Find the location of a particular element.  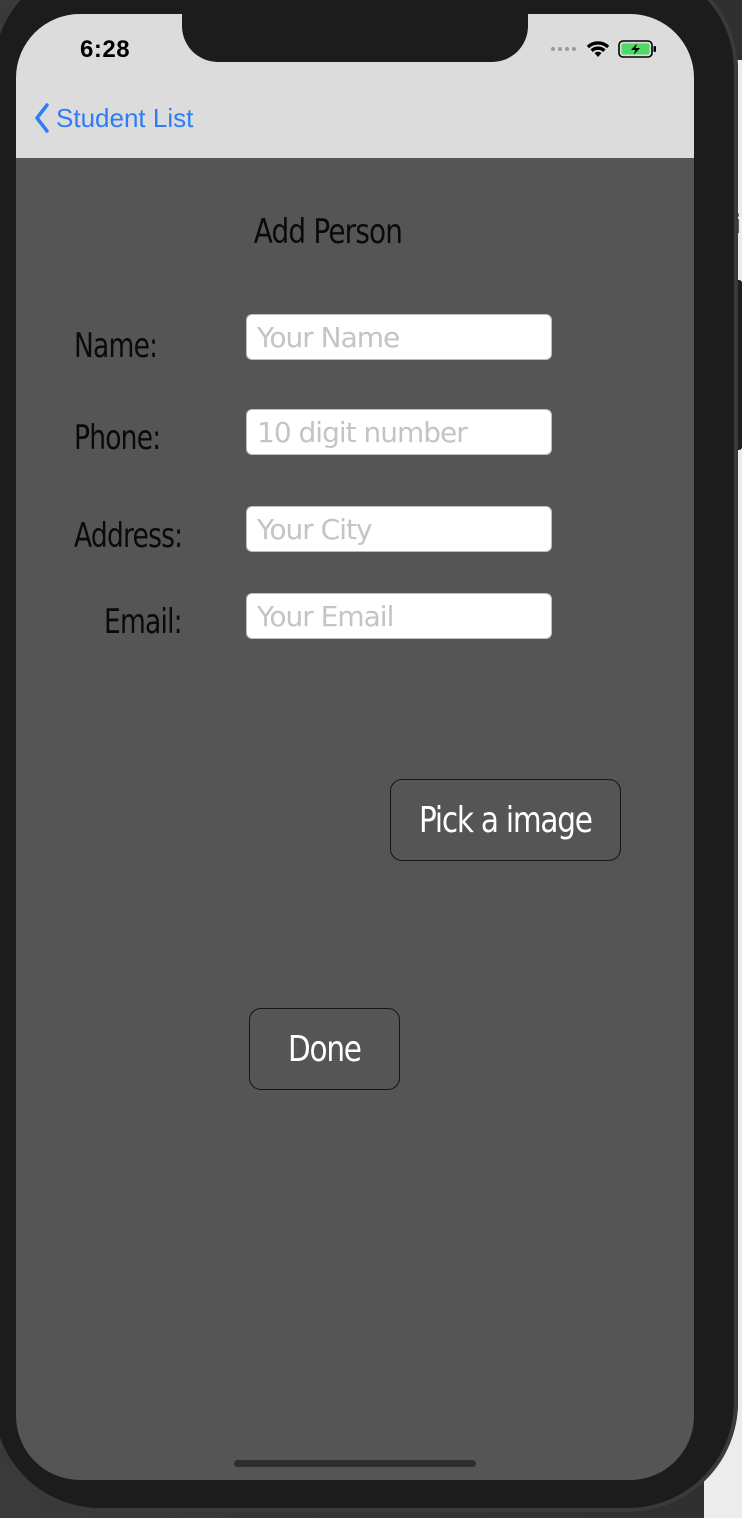

name-field is located at coordinates (399, 337).